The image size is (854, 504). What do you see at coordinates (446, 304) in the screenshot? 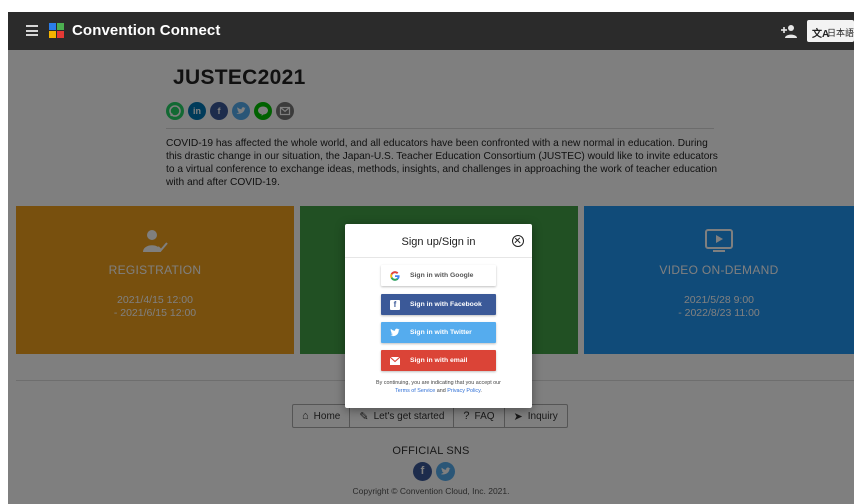
I see `button-label: Sign in with Facebook` at bounding box center [446, 304].